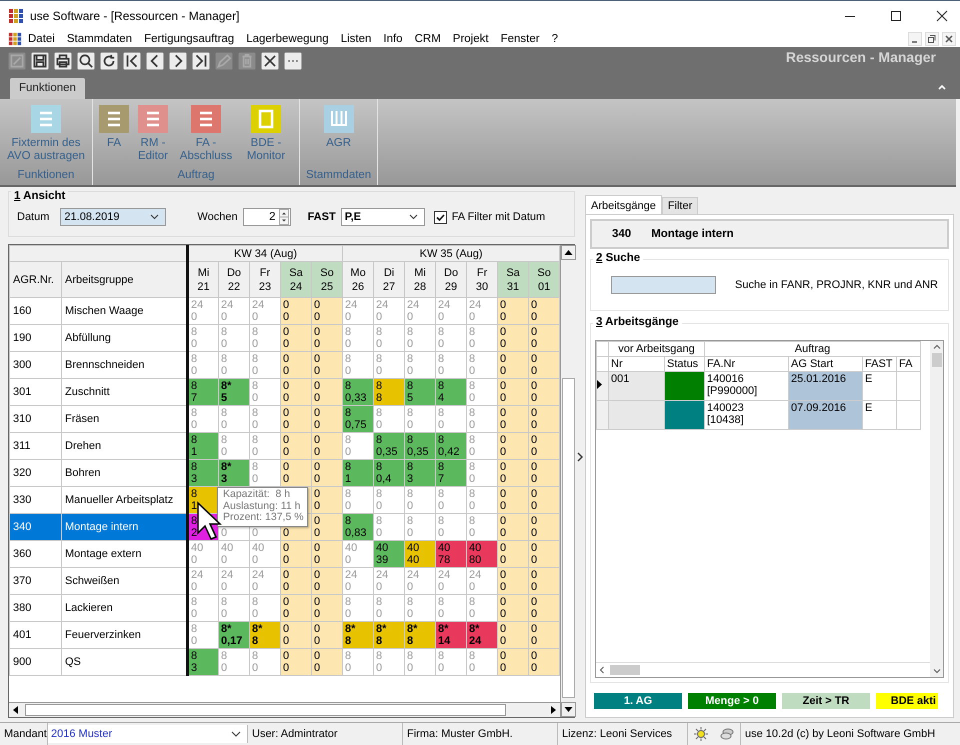 Image resolution: width=960 pixels, height=745 pixels. What do you see at coordinates (663, 285) in the screenshot?
I see `search-field` at bounding box center [663, 285].